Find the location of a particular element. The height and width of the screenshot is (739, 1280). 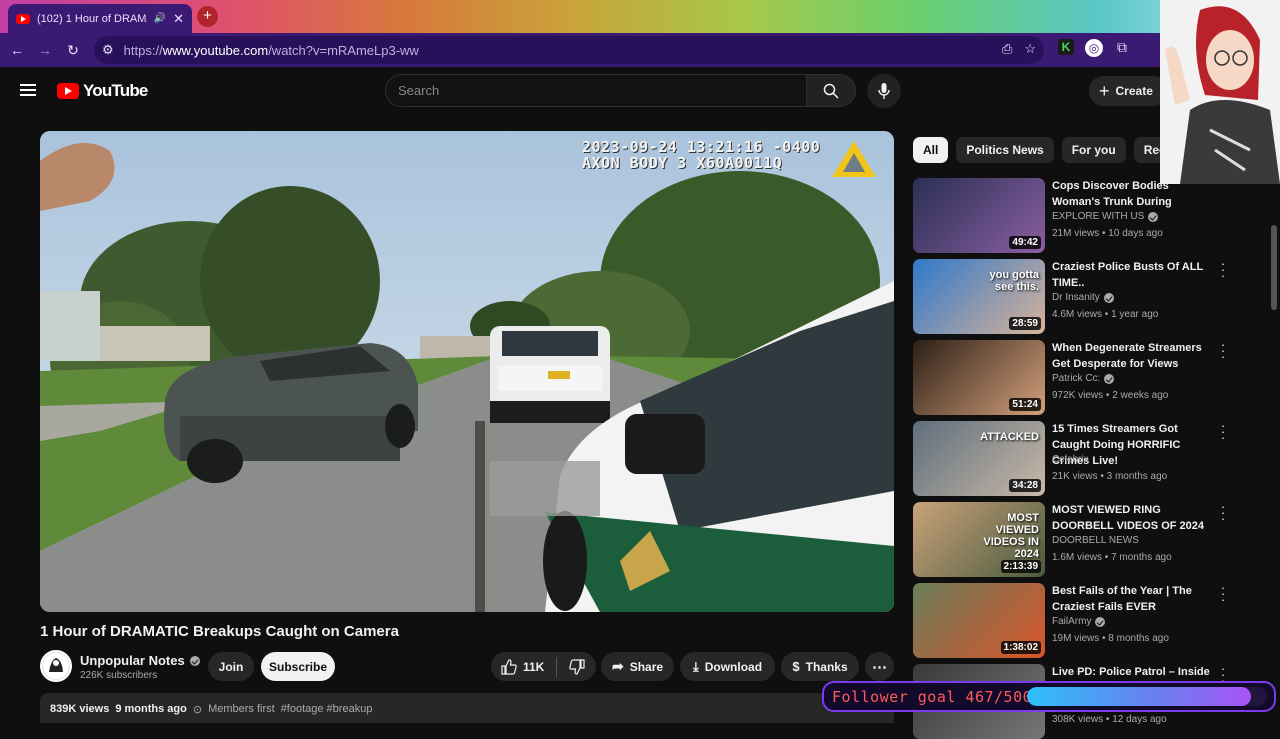

members-first-label: Members first is located at coordinates (241, 709).